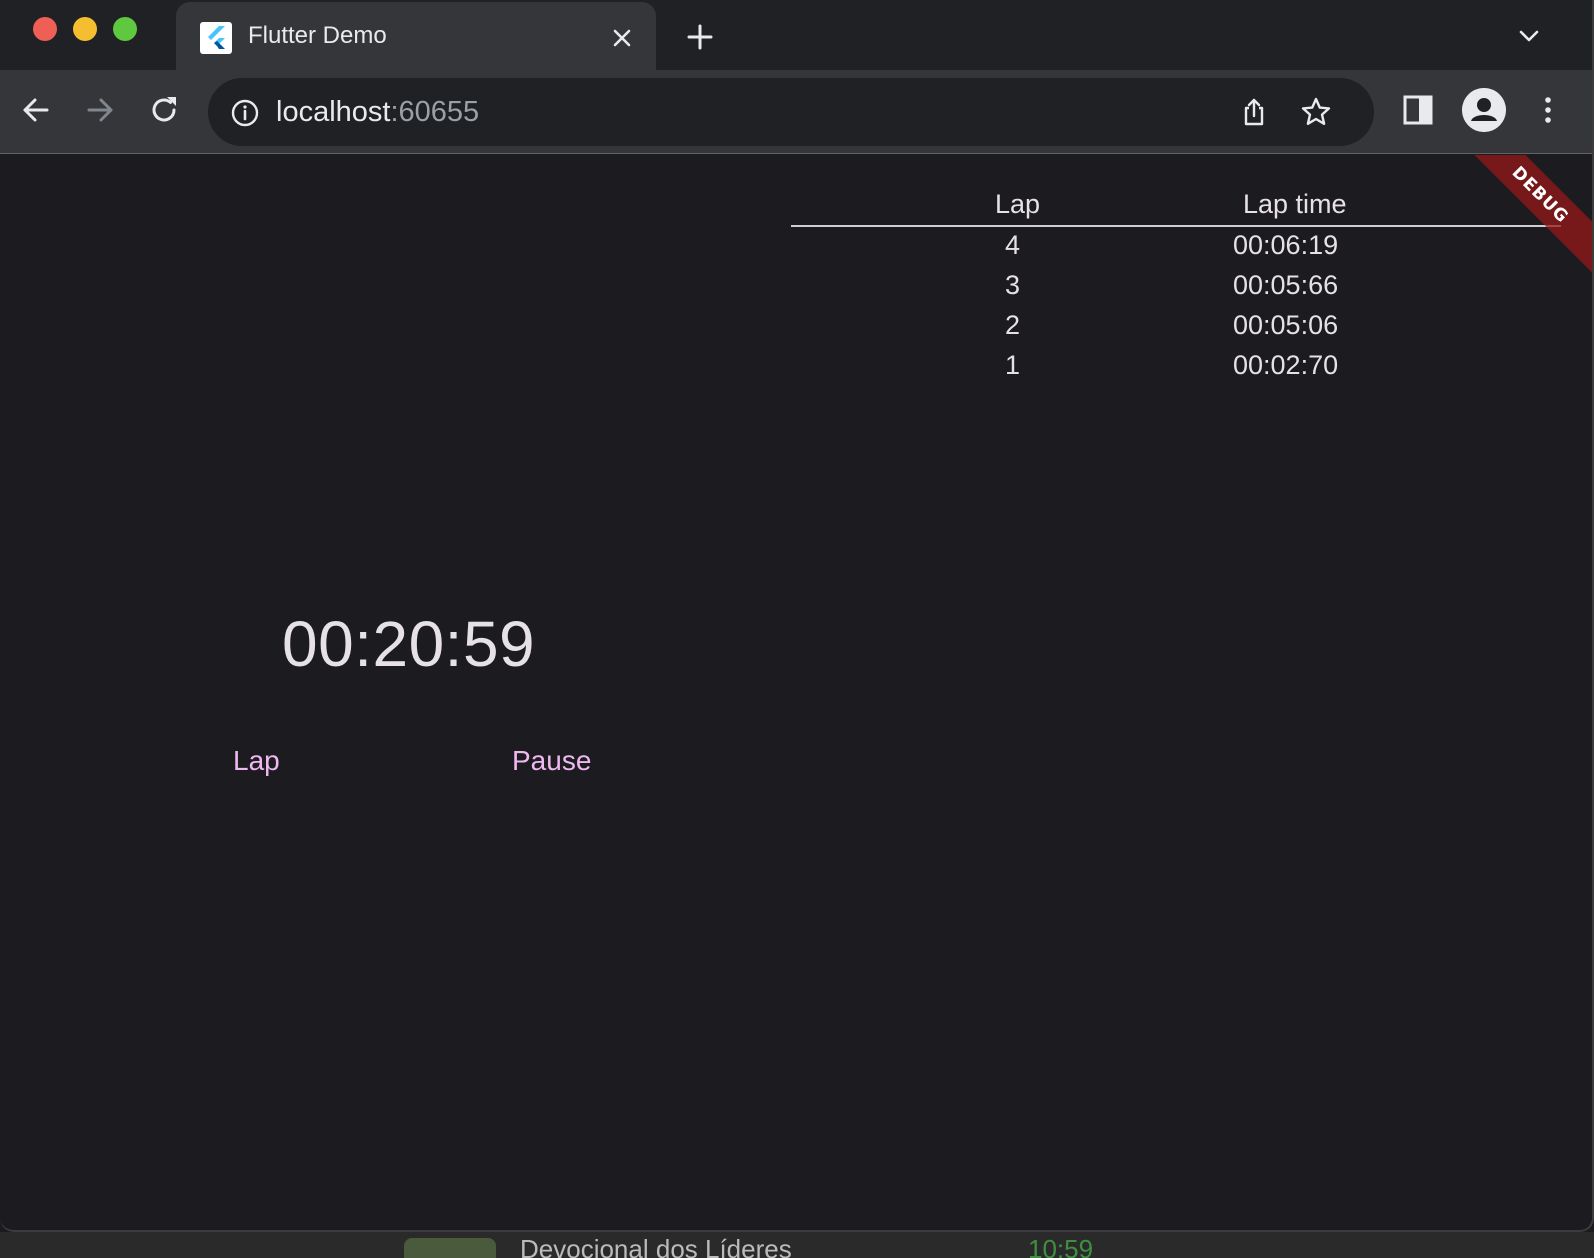 This screenshot has height=1258, width=1594. What do you see at coordinates (317, 35) in the screenshot?
I see `tab-title: Flutter Demo` at bounding box center [317, 35].